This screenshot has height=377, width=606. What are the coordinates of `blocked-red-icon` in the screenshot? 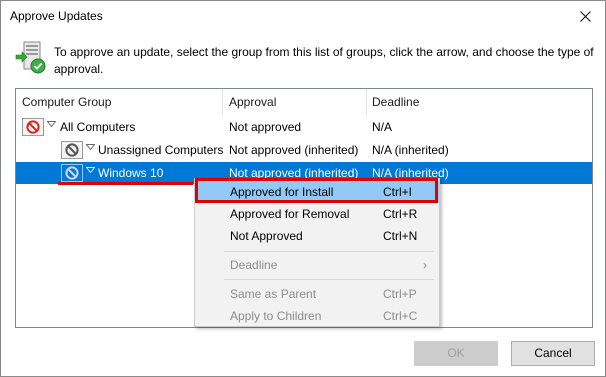 It's located at (33, 127).